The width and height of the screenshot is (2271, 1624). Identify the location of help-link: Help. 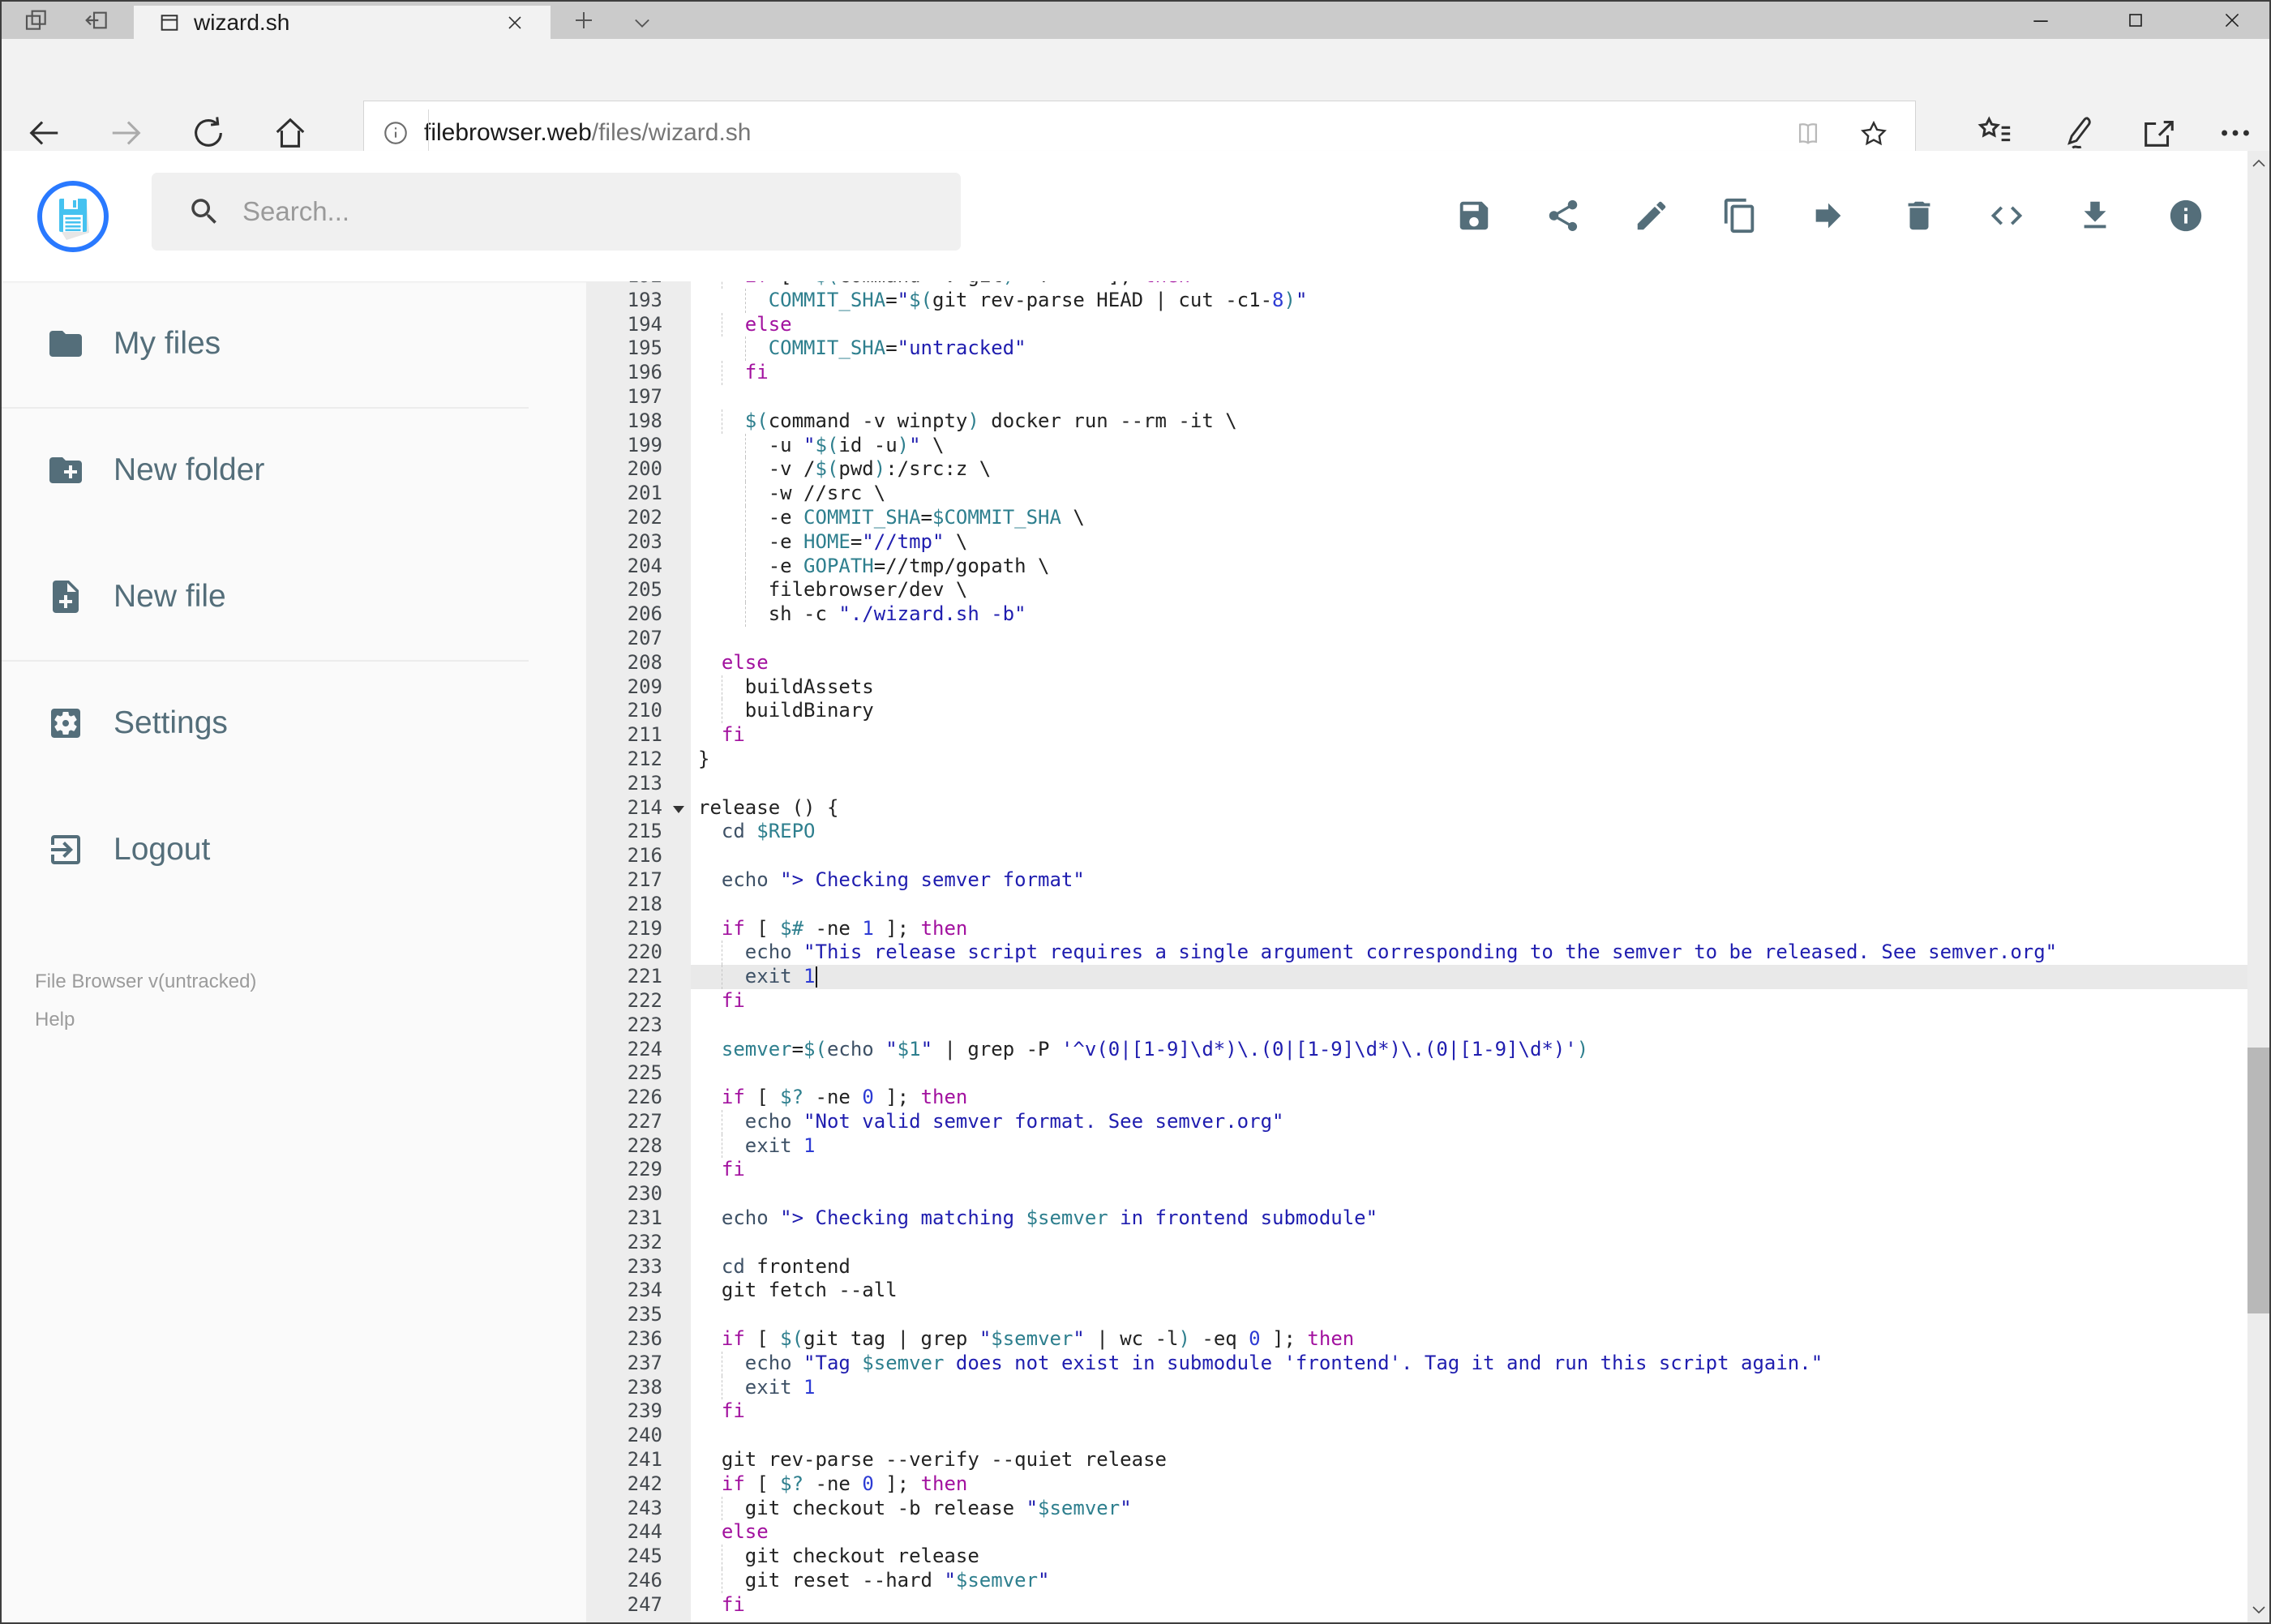
(55, 1020).